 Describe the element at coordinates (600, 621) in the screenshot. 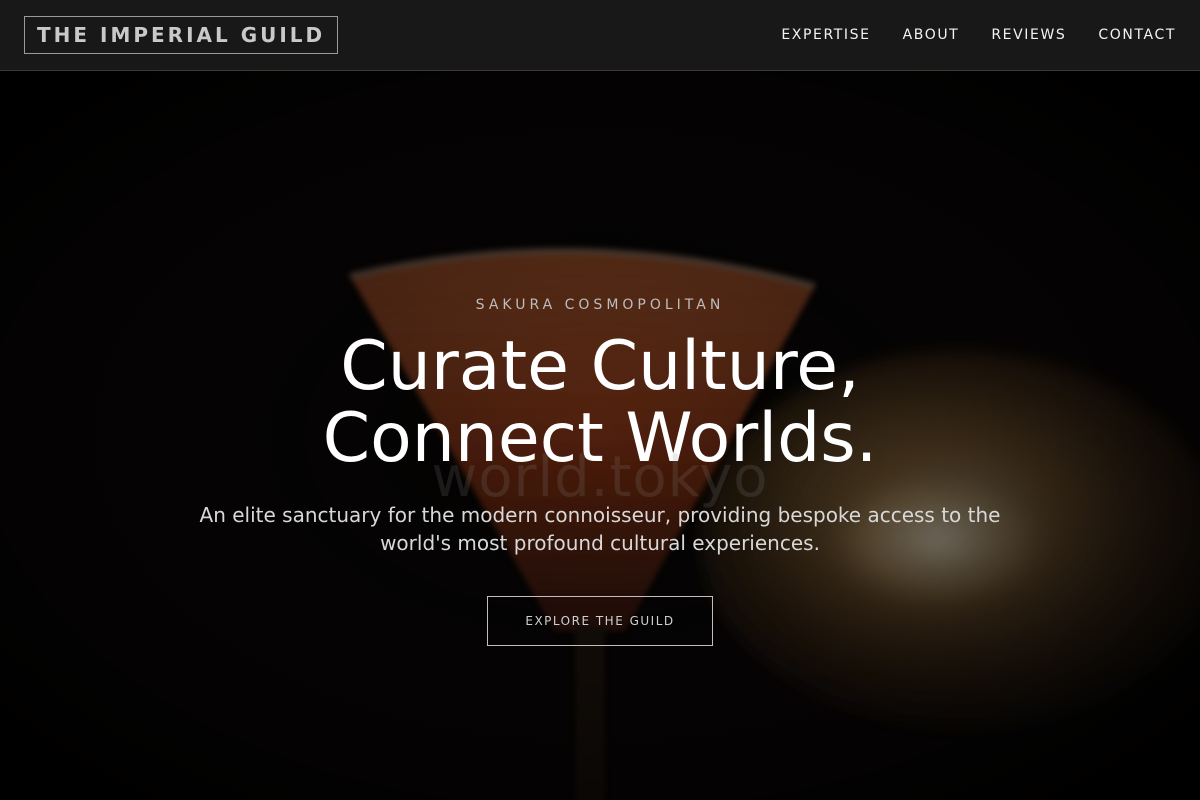

I see `explore-guild-button: EXPLORE THE GUILD` at that location.